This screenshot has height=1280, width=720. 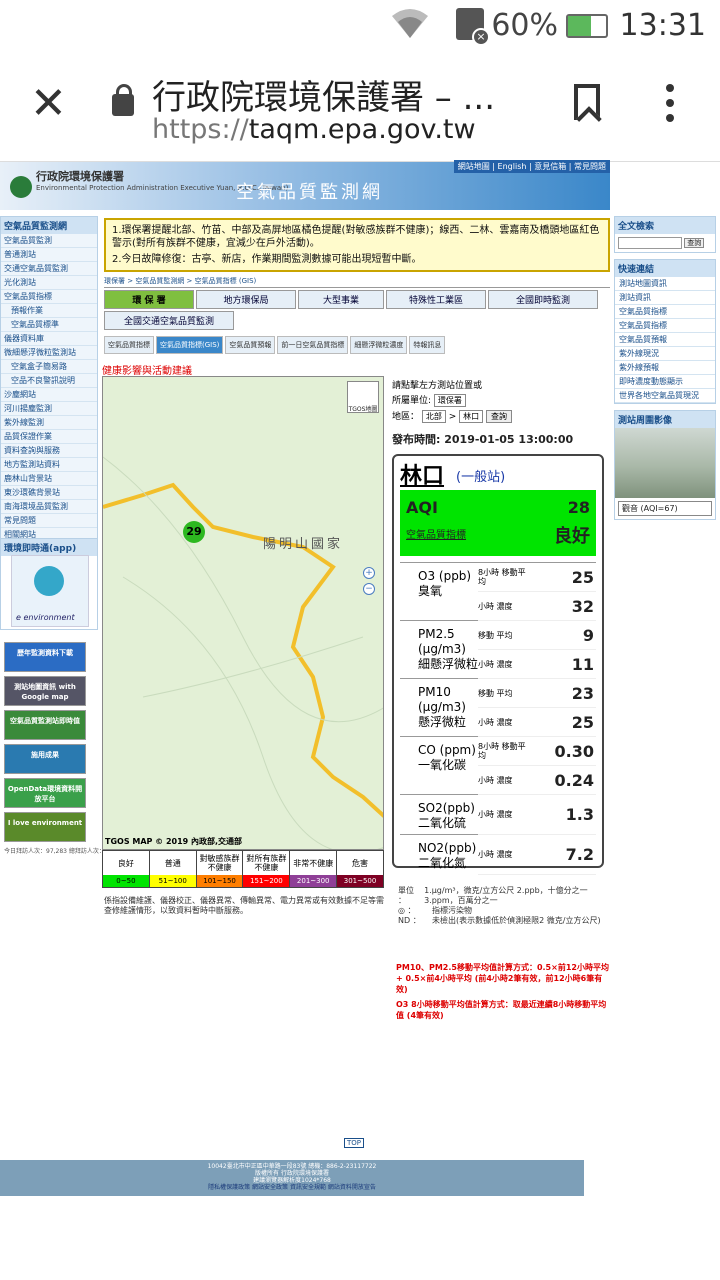 What do you see at coordinates (502, 577) in the screenshot?
I see `value-kind: 8小時 移動平均` at bounding box center [502, 577].